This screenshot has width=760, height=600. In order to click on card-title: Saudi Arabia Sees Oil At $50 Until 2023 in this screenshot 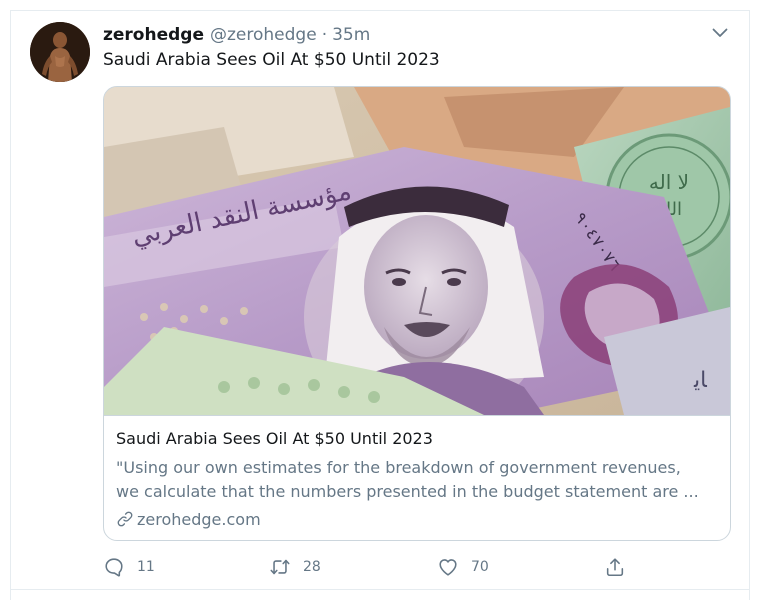, I will do `click(274, 438)`.